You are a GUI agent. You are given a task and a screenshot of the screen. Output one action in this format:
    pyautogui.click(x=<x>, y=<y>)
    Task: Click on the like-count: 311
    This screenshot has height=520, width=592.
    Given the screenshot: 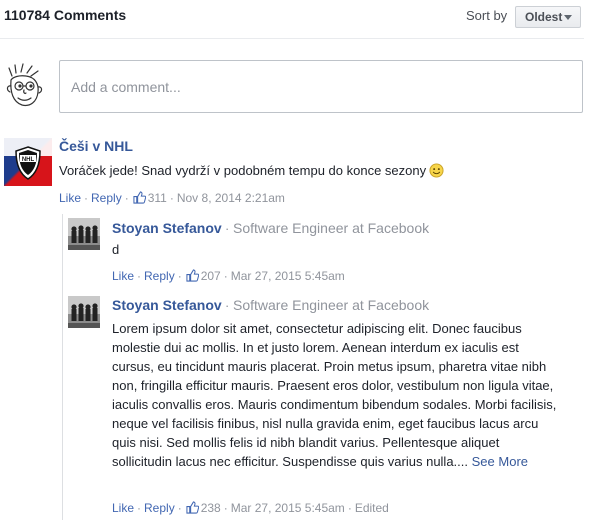 What is the action you would take?
    pyautogui.click(x=157, y=198)
    